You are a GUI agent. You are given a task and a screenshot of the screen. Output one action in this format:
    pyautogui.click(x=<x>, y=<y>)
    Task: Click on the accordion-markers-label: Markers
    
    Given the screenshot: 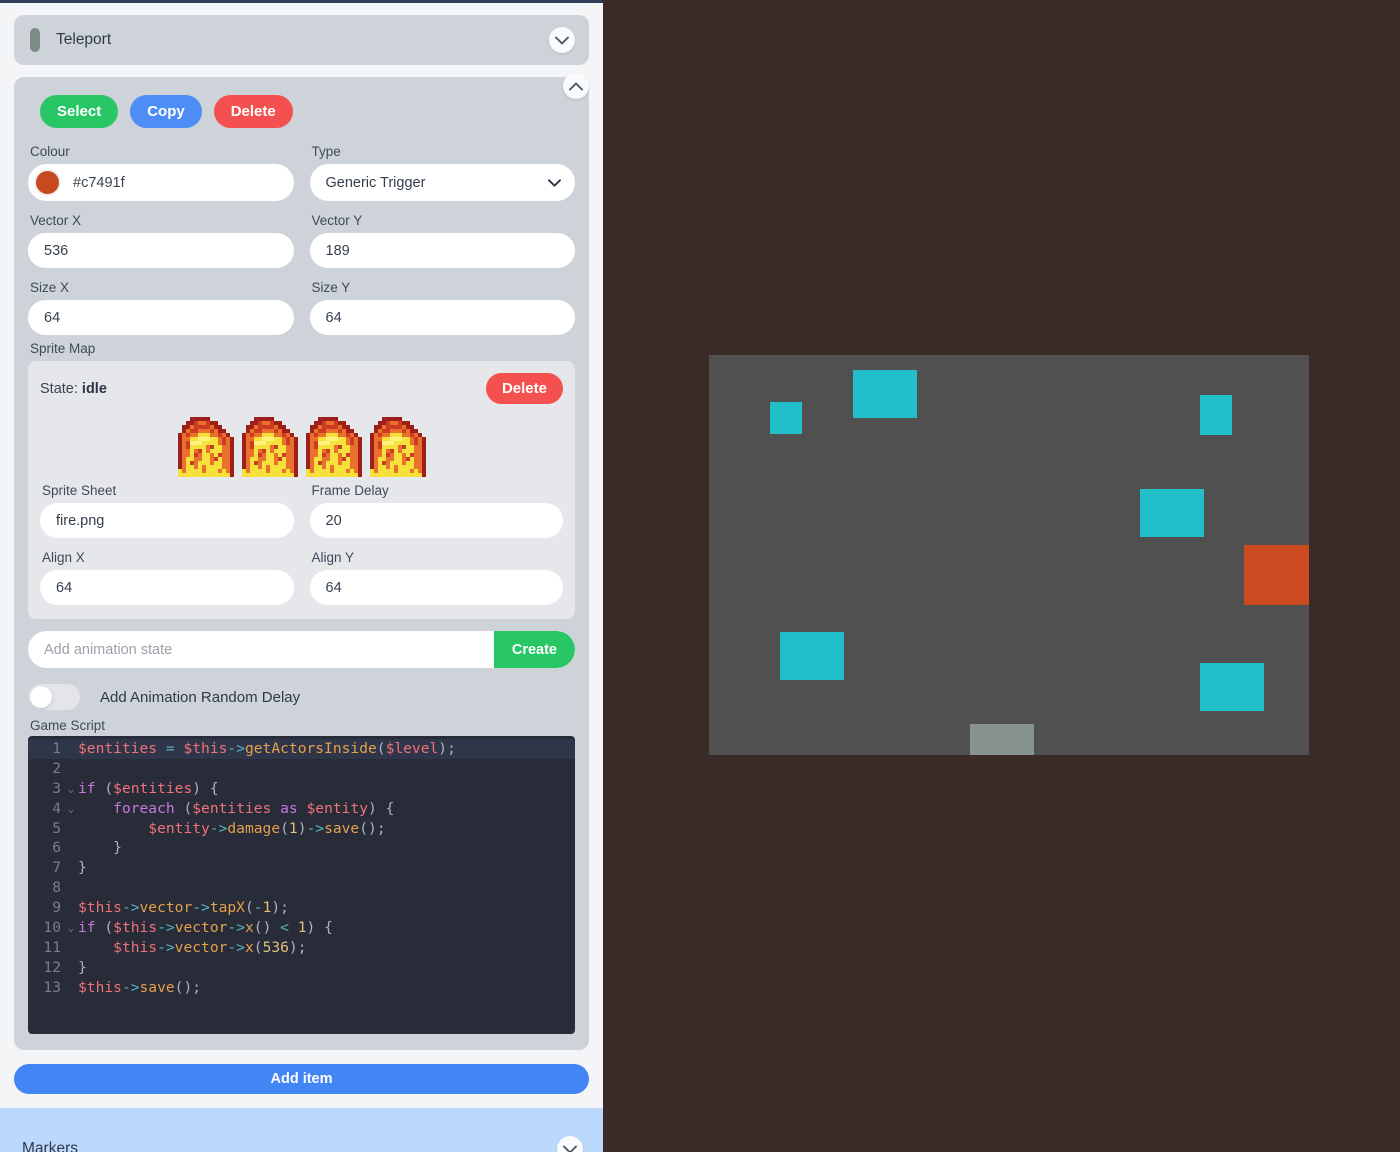 What is the action you would take?
    pyautogui.click(x=50, y=1146)
    